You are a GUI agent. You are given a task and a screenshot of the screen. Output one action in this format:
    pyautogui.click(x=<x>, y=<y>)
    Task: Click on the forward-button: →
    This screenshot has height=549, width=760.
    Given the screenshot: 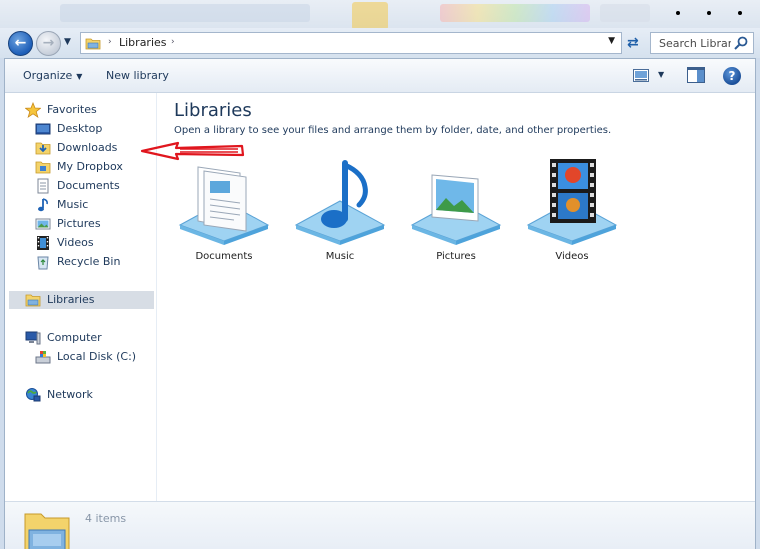 What is the action you would take?
    pyautogui.click(x=48, y=43)
    